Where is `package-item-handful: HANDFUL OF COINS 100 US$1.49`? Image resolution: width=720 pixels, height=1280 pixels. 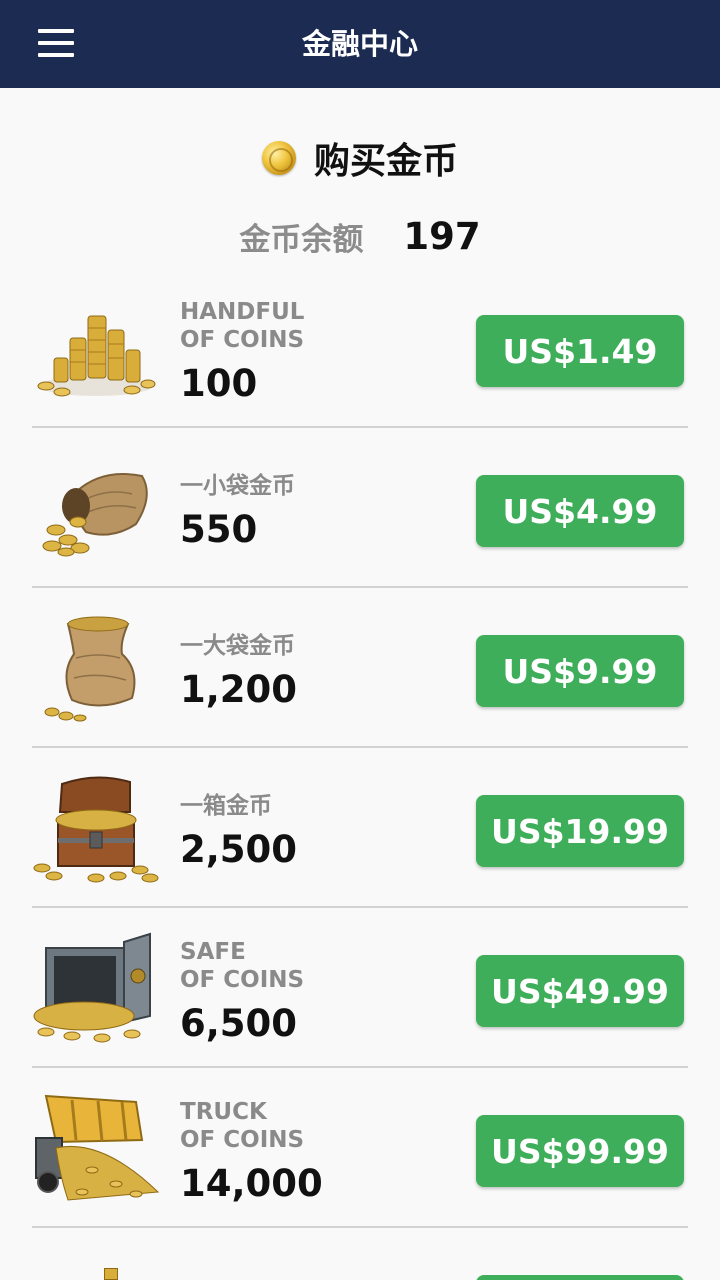
package-item-handful: HANDFUL OF COINS 100 US$1.49 is located at coordinates (360, 348).